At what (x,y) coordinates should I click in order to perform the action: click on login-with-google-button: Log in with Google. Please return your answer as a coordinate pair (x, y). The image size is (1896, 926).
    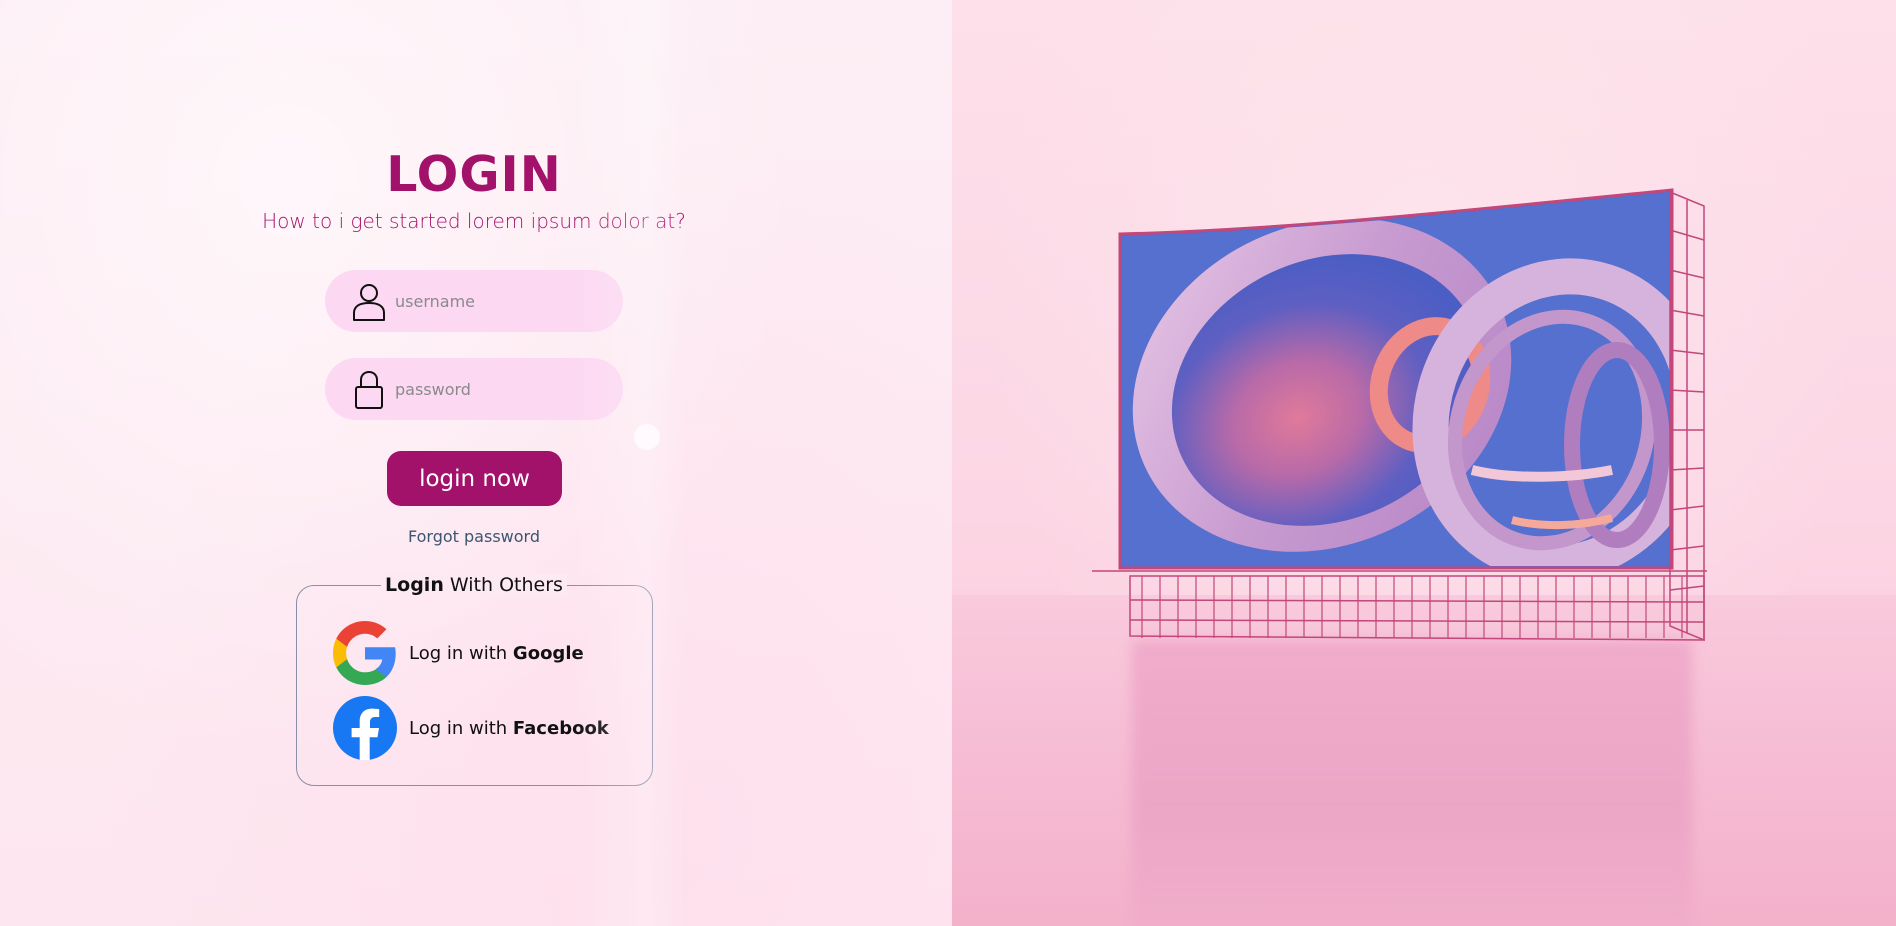
    Looking at the image, I should click on (483, 653).